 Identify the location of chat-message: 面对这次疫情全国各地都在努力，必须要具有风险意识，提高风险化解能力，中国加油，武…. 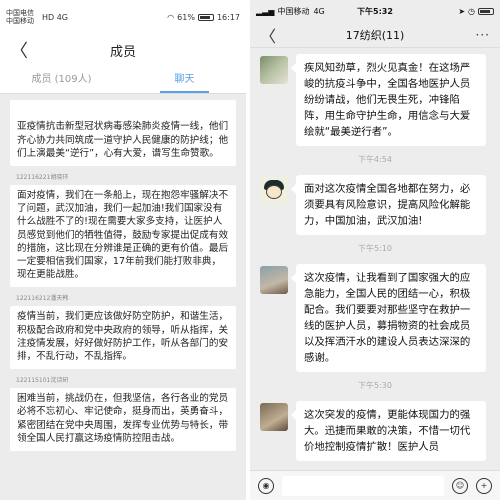
(375, 205).